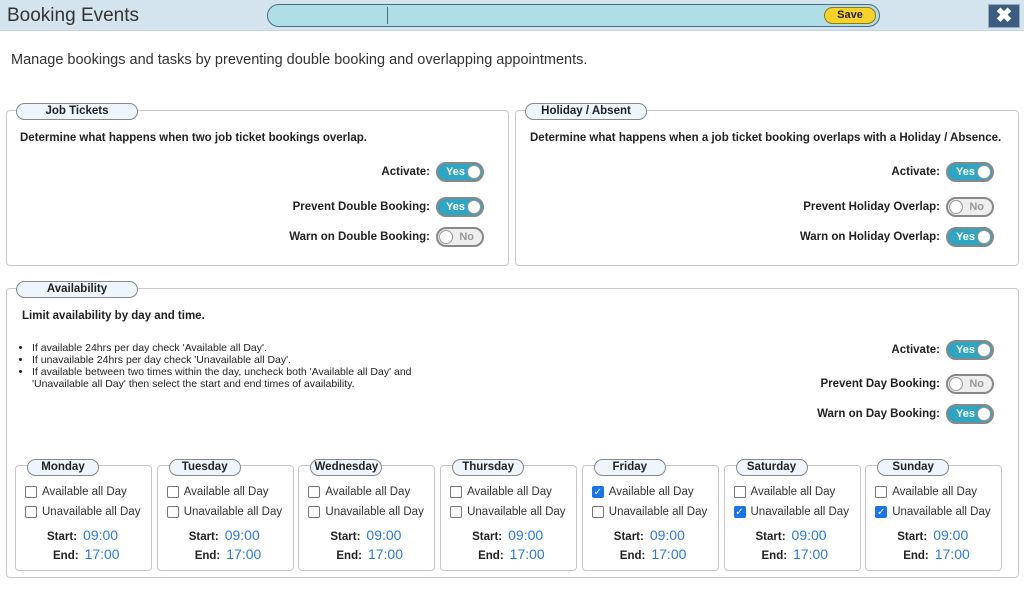 Image resolution: width=1024 pixels, height=592 pixels. Describe the element at coordinates (573, 15) in the screenshot. I see `search-input: Save` at that location.